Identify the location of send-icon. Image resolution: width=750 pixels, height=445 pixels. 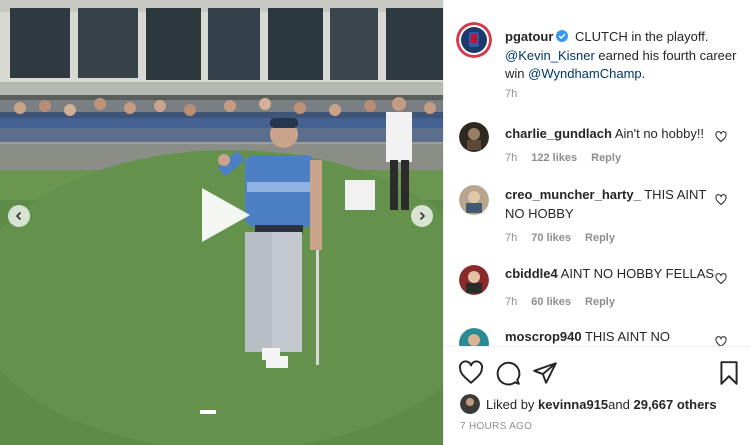
(545, 373).